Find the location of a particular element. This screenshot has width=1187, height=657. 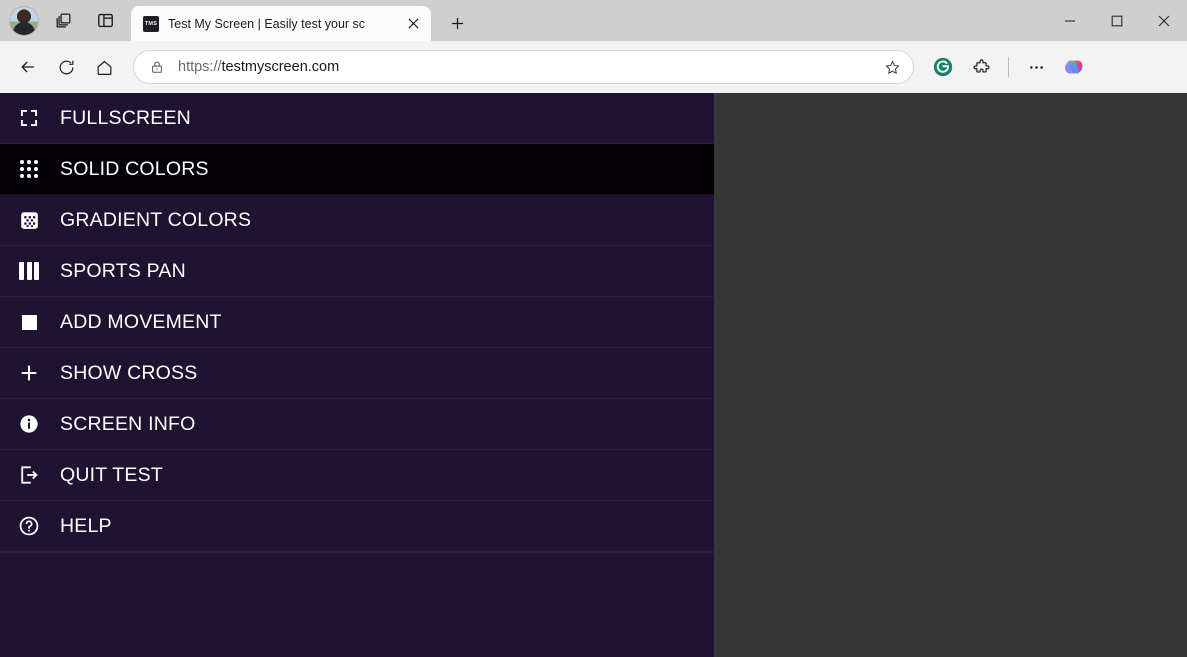

menu-item-label: SOLID COLORS is located at coordinates (134, 168).